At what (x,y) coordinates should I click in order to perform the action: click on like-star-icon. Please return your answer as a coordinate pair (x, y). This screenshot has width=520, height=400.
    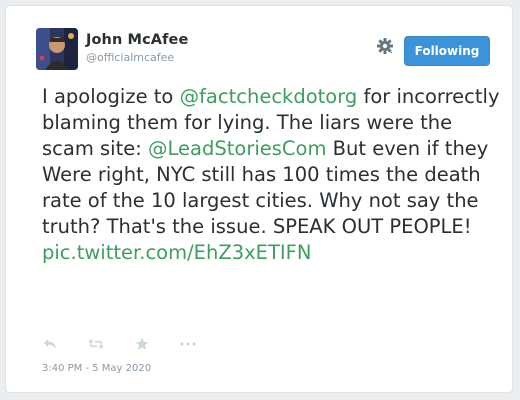
    Looking at the image, I should click on (142, 344).